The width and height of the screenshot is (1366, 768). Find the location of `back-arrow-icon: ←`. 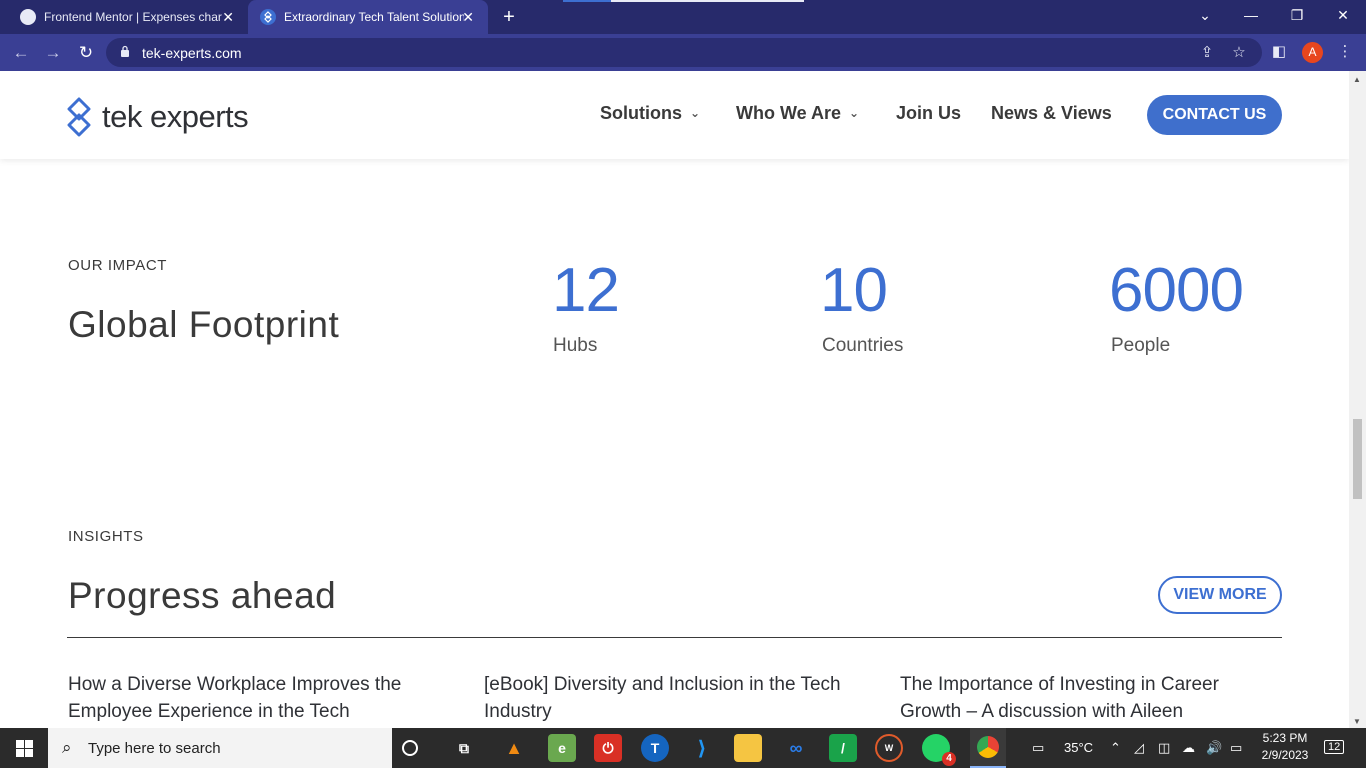

back-arrow-icon: ← is located at coordinates (21, 53).